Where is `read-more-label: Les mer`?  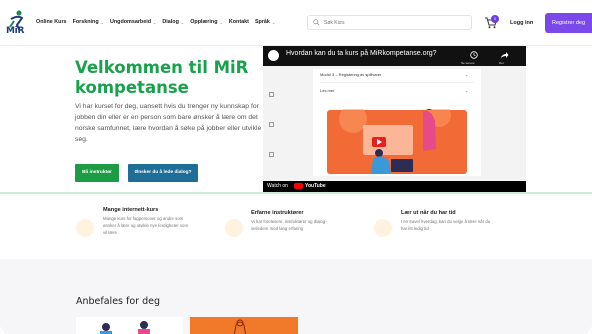
read-more-label: Les mer is located at coordinates (327, 90).